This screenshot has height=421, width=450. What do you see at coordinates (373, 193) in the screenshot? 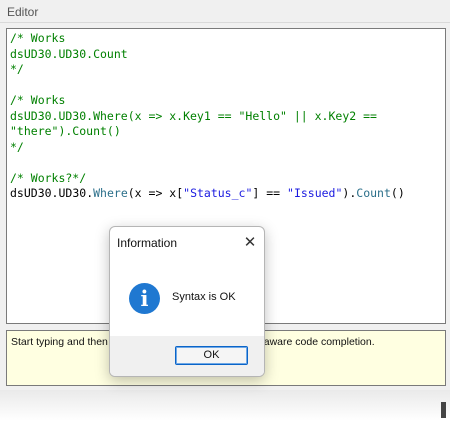
I see `code-token: Count` at bounding box center [373, 193].